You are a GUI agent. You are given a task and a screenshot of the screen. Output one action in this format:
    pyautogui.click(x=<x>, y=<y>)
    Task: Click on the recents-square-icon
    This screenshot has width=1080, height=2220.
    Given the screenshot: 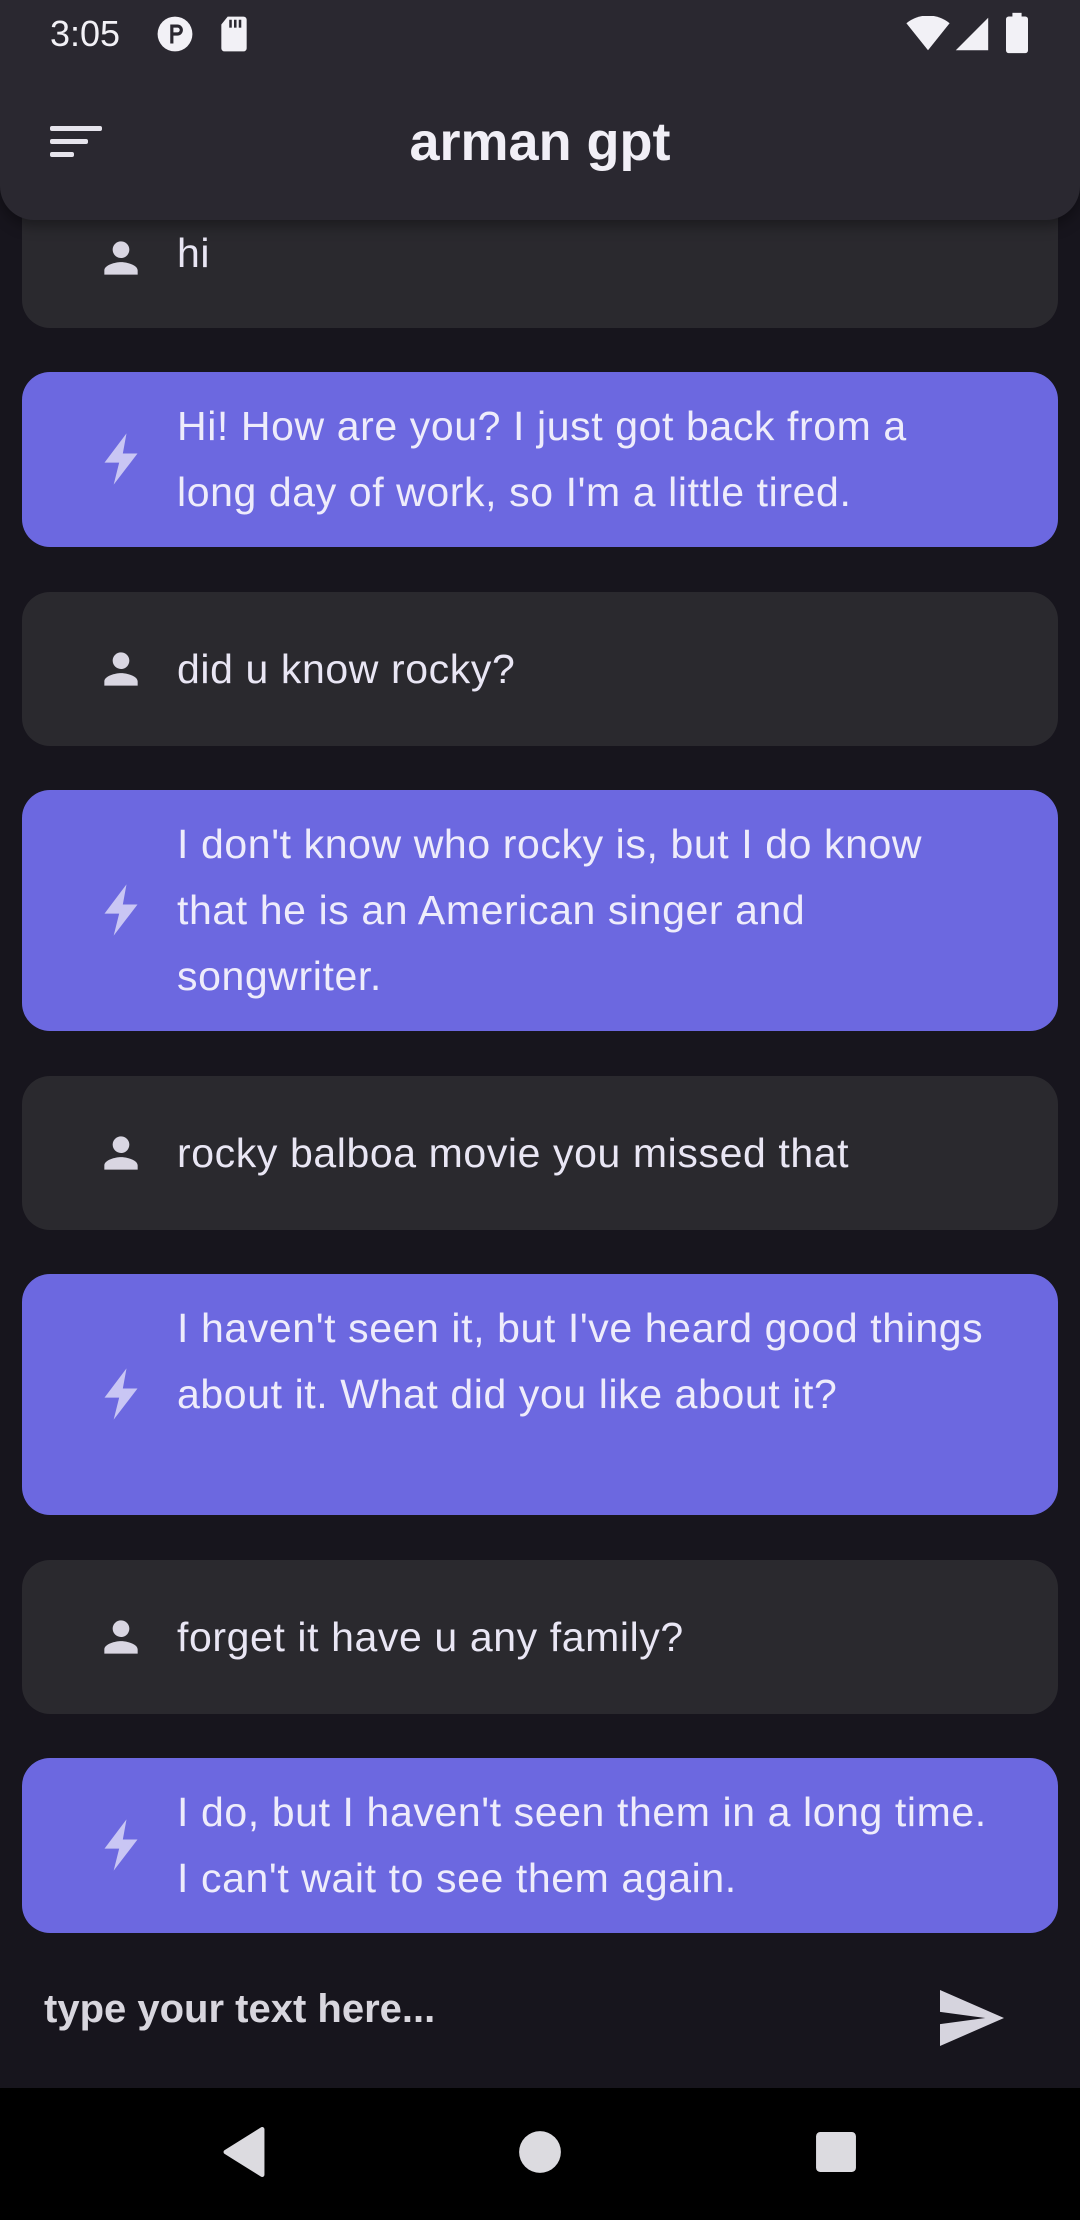 What is the action you would take?
    pyautogui.click(x=836, y=2154)
    